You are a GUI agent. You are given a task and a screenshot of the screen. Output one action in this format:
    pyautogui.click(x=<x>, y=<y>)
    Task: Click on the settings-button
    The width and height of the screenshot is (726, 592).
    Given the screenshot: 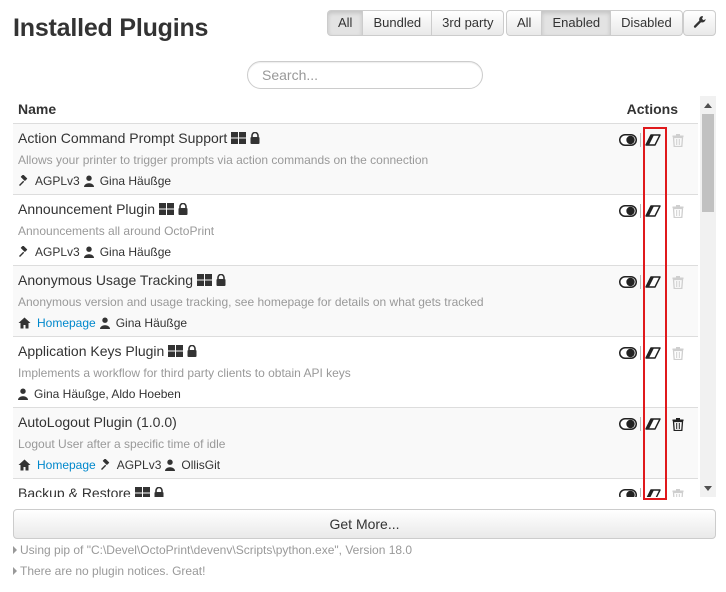 What is the action you would take?
    pyautogui.click(x=699, y=23)
    